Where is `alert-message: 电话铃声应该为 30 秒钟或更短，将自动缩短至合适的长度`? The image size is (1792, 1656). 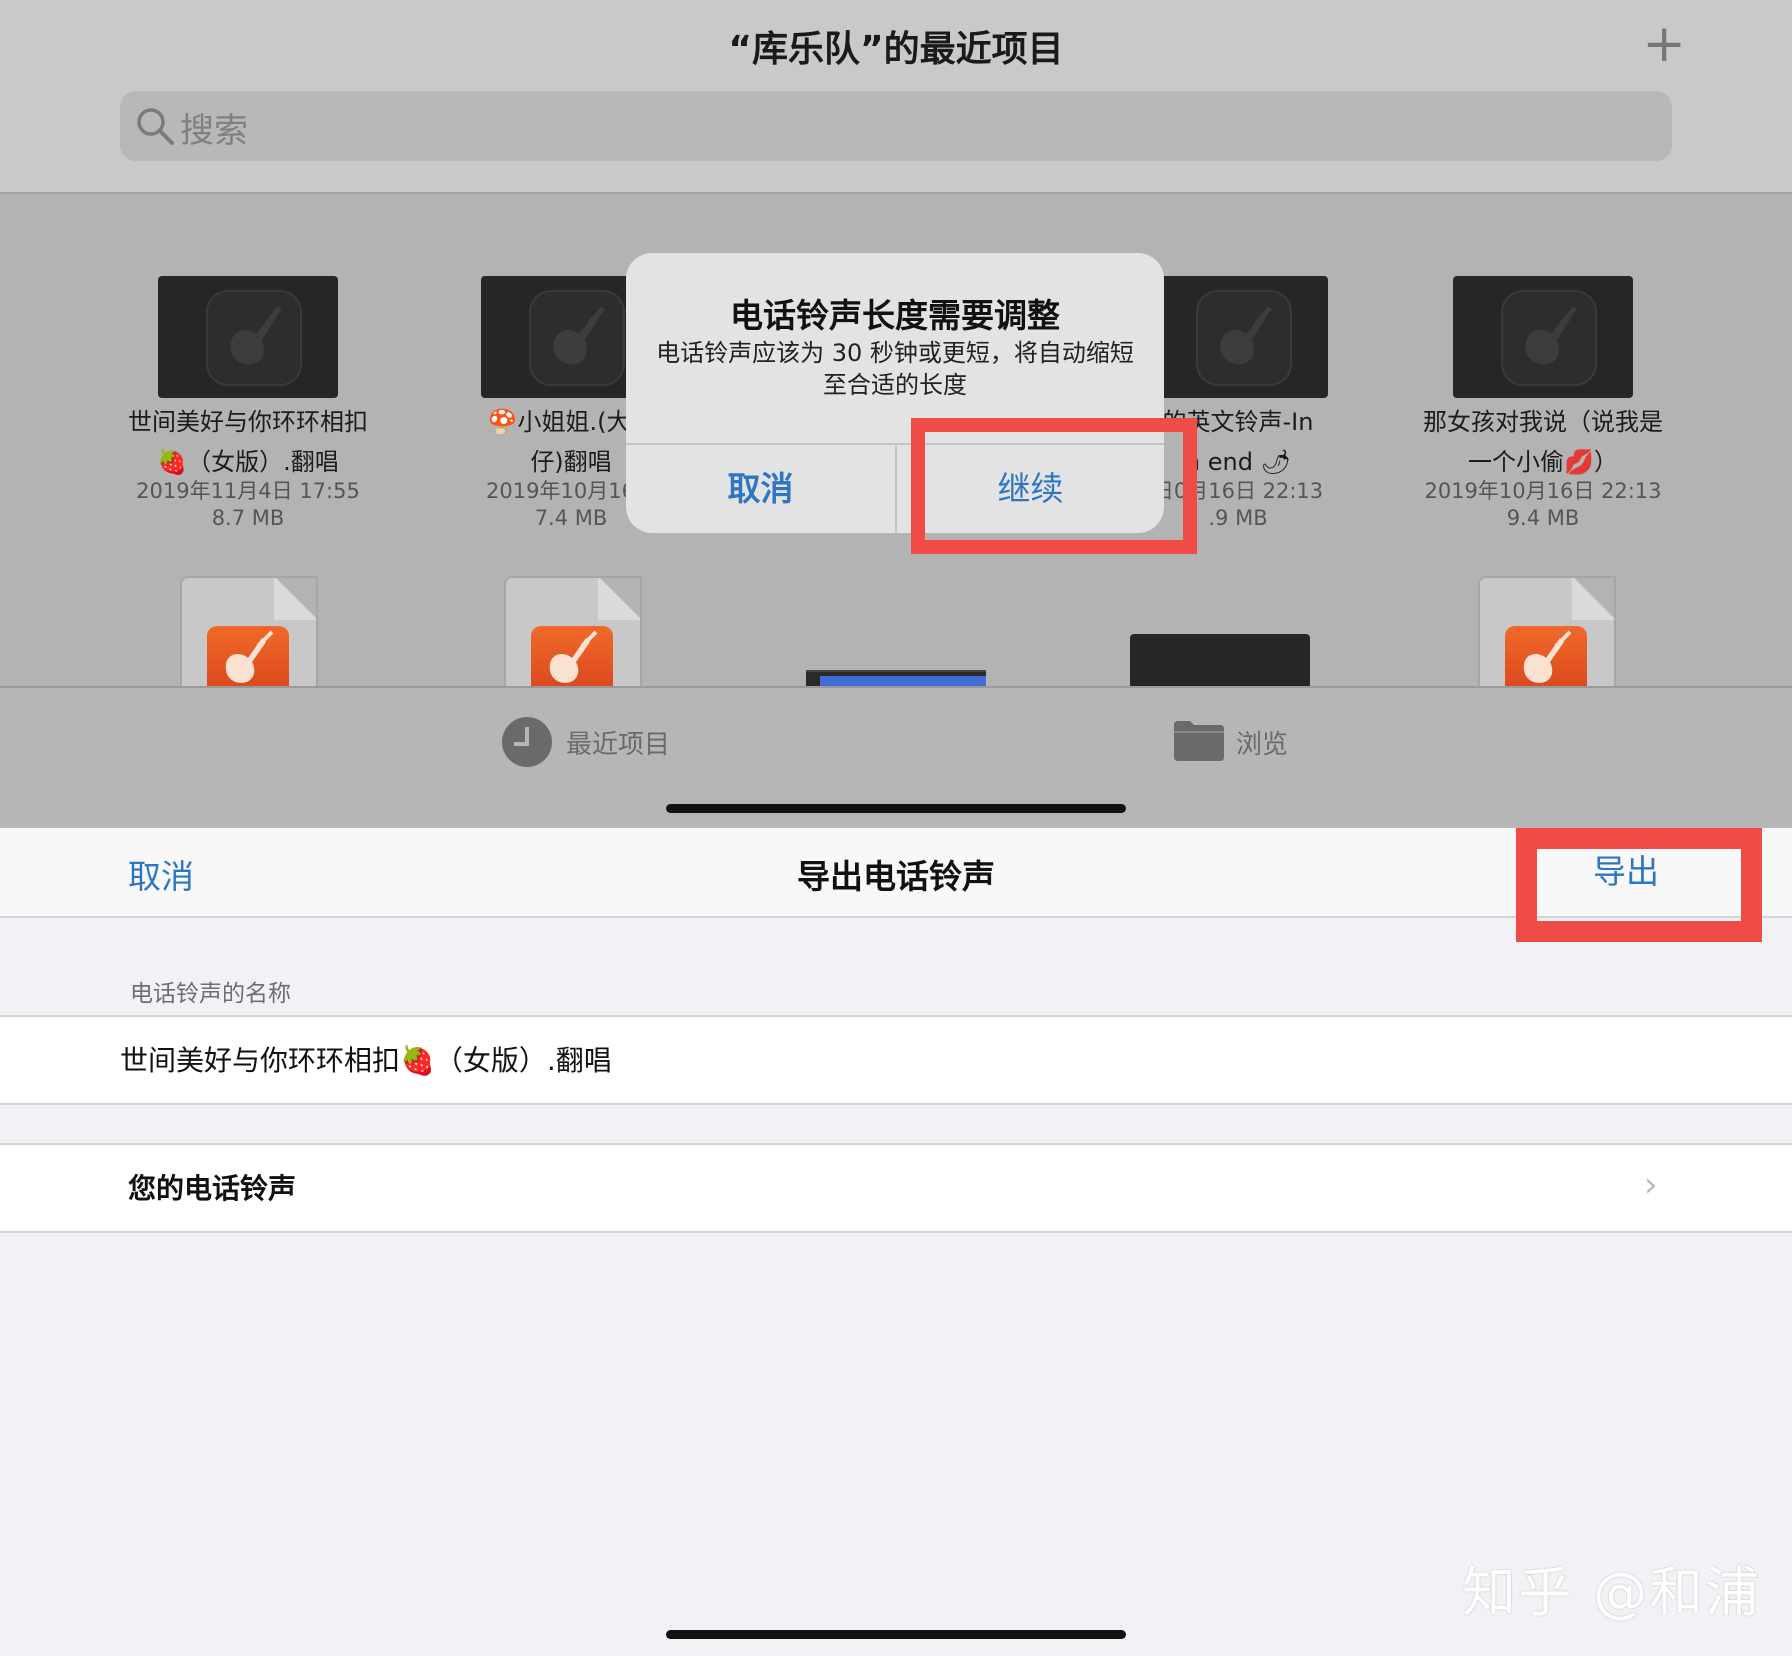
alert-message: 电话铃声应该为 30 秒钟或更短，将自动缩短至合适的长度 is located at coordinates (895, 369).